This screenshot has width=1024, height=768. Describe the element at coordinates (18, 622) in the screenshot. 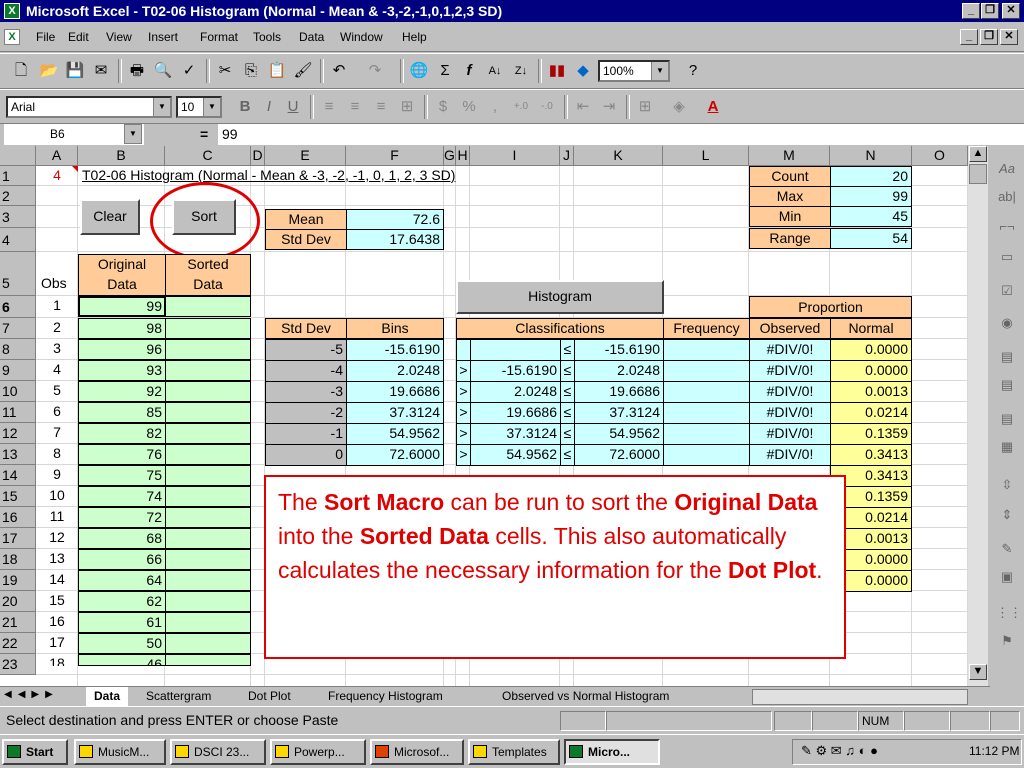

I see `row-header: 21` at that location.